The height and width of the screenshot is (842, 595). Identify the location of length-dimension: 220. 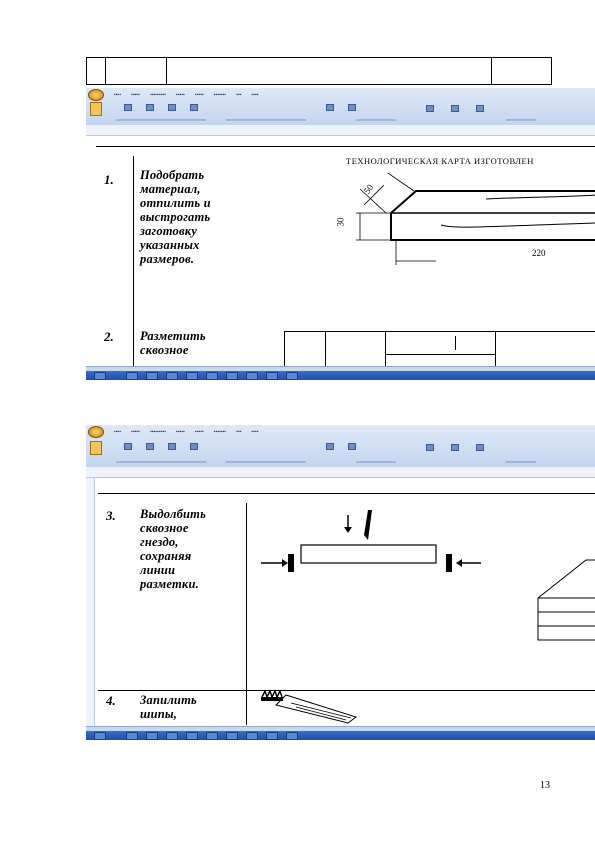
(539, 253).